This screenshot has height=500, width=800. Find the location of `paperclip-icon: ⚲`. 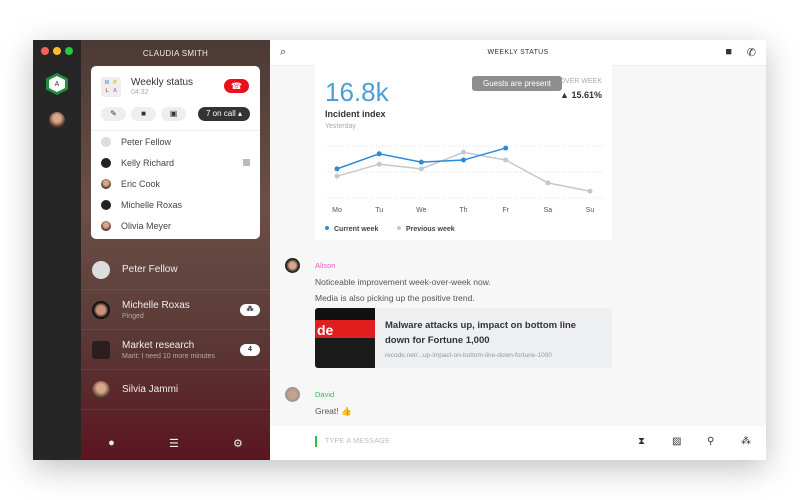

paperclip-icon: ⚲ is located at coordinates (710, 441).